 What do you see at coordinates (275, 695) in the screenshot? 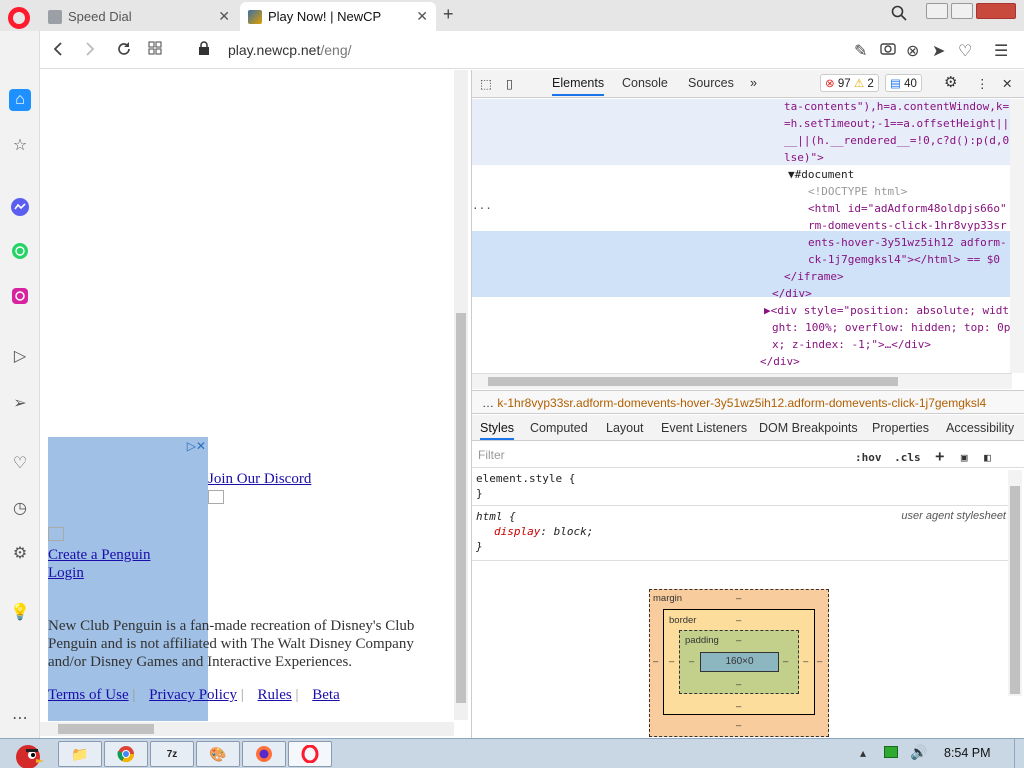
I see `rules-link: Rules` at bounding box center [275, 695].